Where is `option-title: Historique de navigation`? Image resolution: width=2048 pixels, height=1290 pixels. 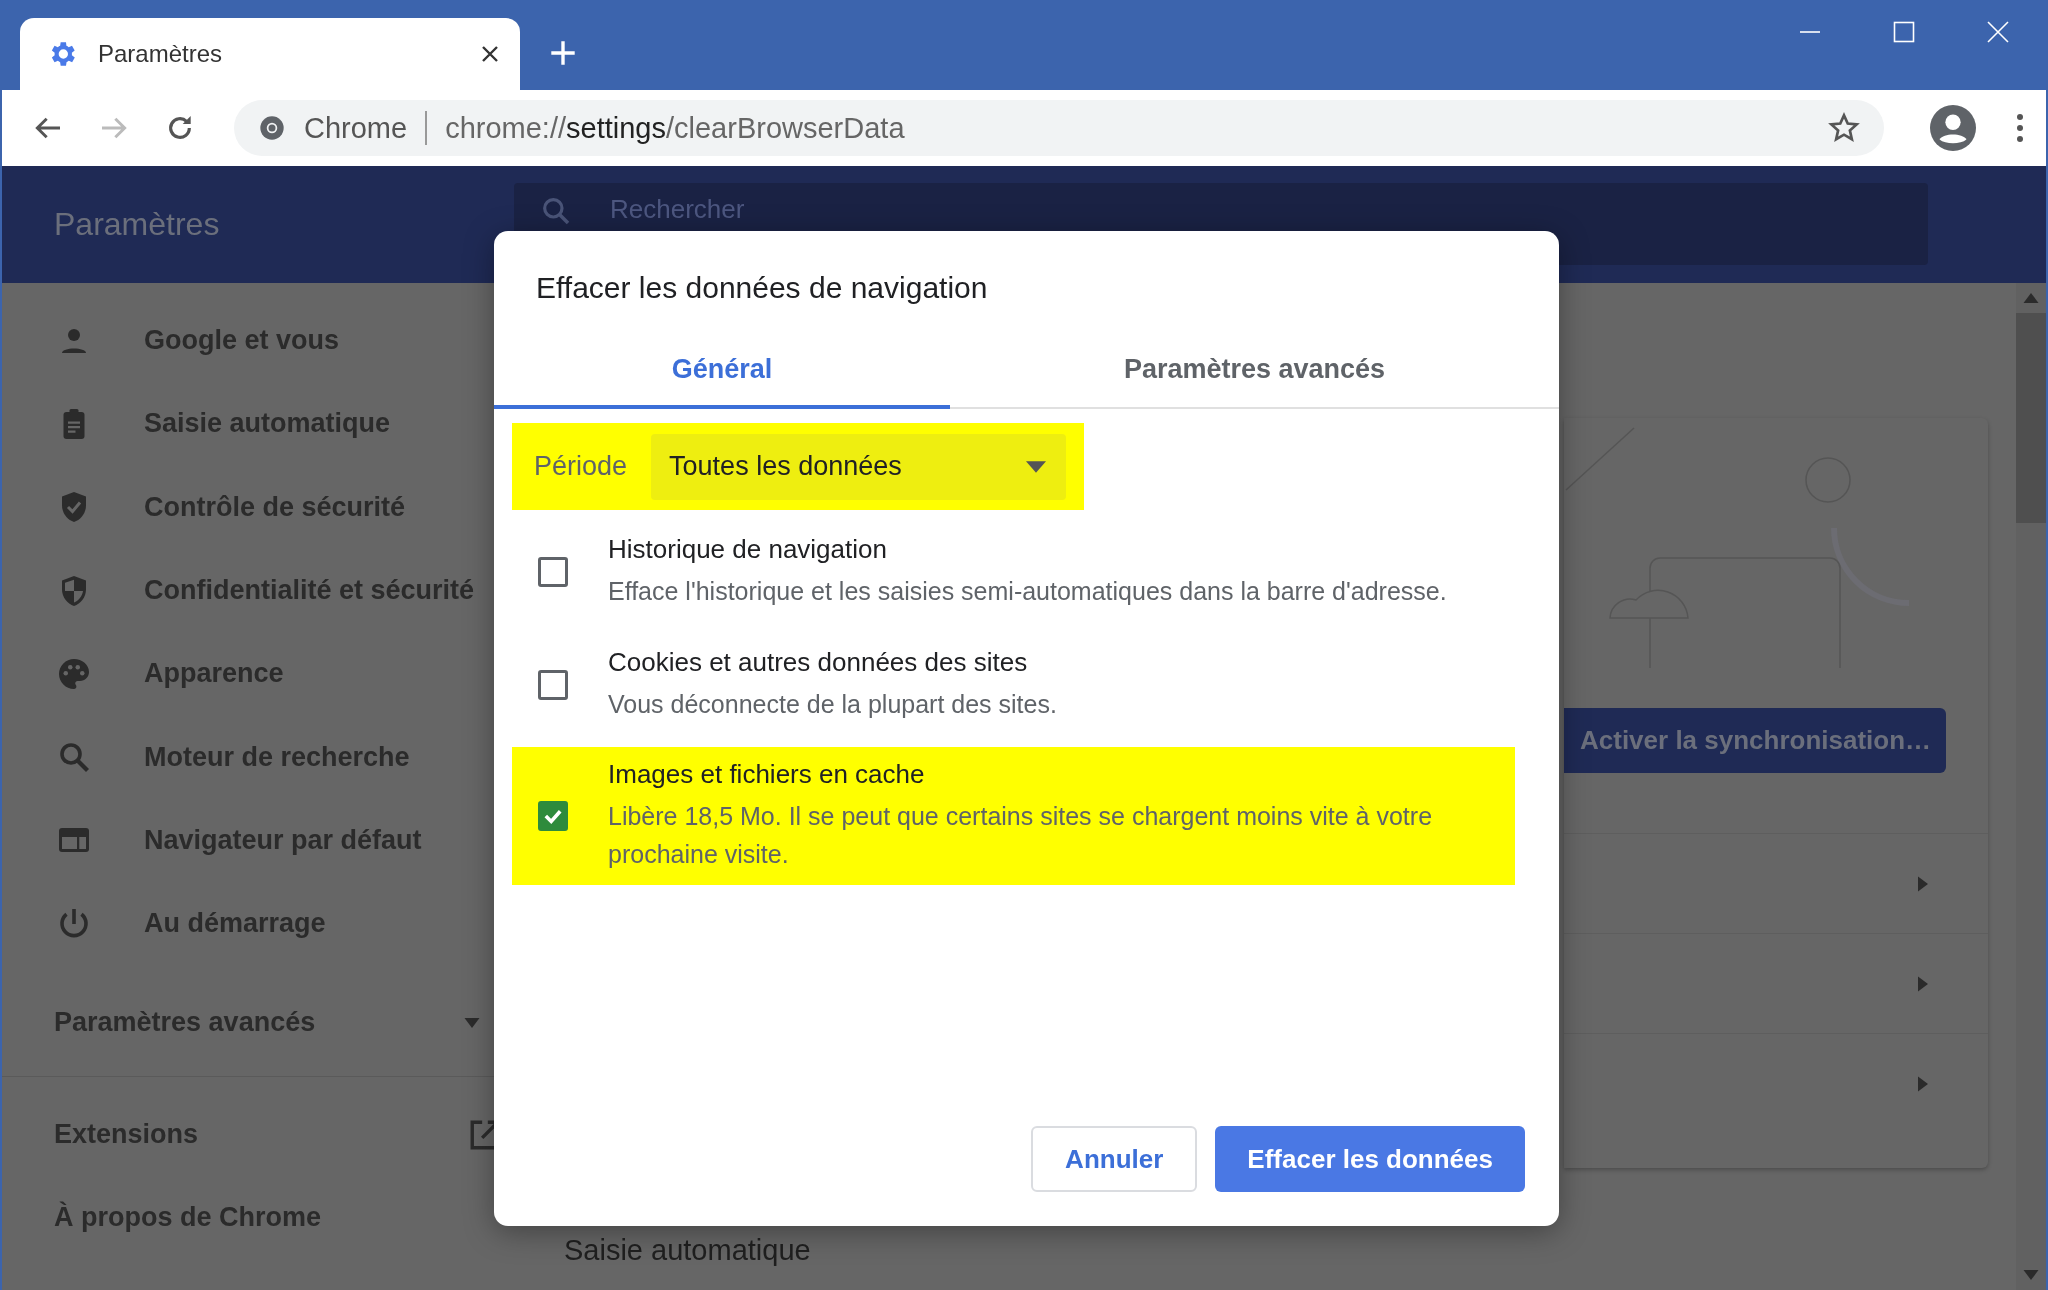
option-title: Historique de navigation is located at coordinates (748, 549).